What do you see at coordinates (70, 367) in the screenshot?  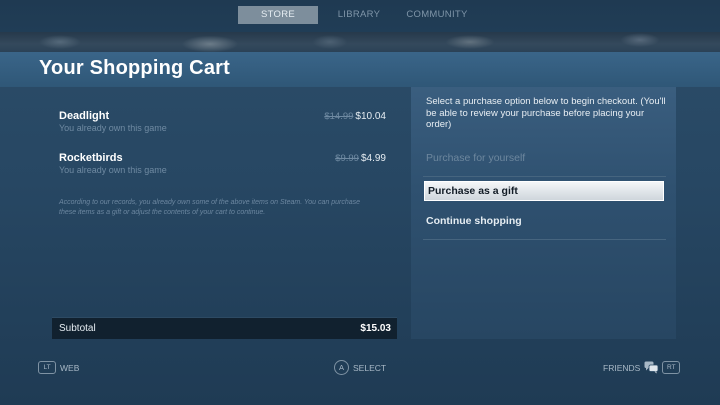 I see `web-label: WEB` at bounding box center [70, 367].